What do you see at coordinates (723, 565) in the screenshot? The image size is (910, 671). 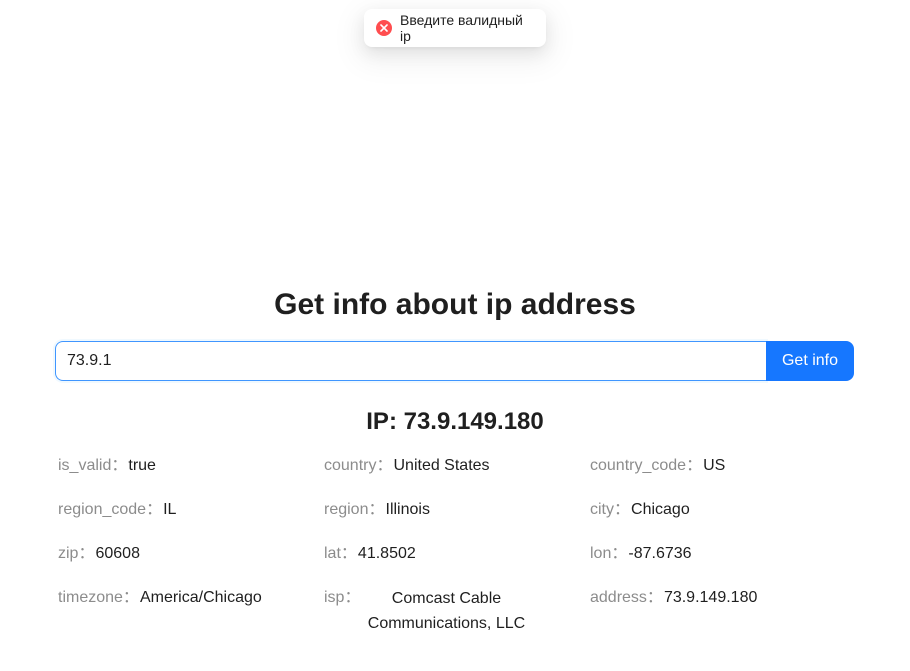 I see `info-item-lon: lon-87.6736` at bounding box center [723, 565].